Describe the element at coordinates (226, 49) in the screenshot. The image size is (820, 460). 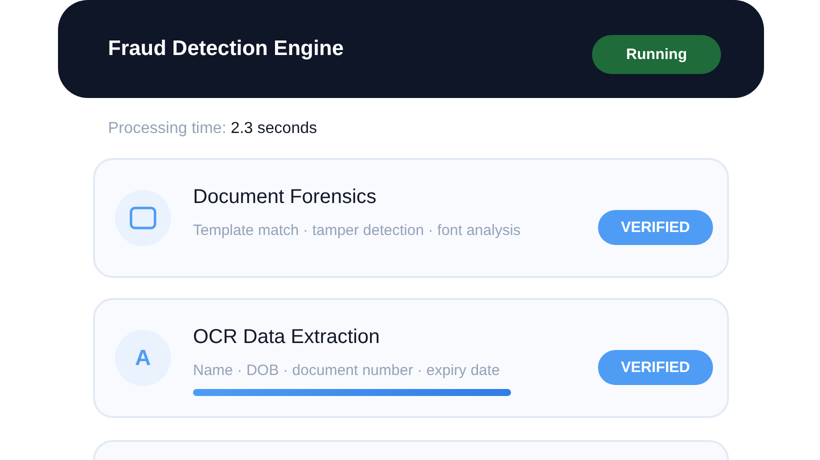
I see `engine-title: Fraud Detection Engine` at that location.